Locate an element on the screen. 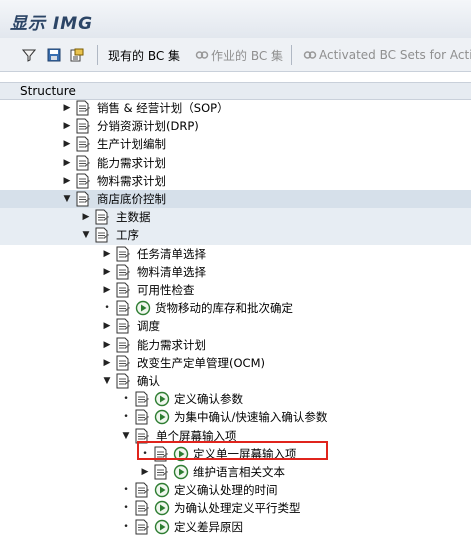  tree-node-label: 定义确认参数 is located at coordinates (208, 399).